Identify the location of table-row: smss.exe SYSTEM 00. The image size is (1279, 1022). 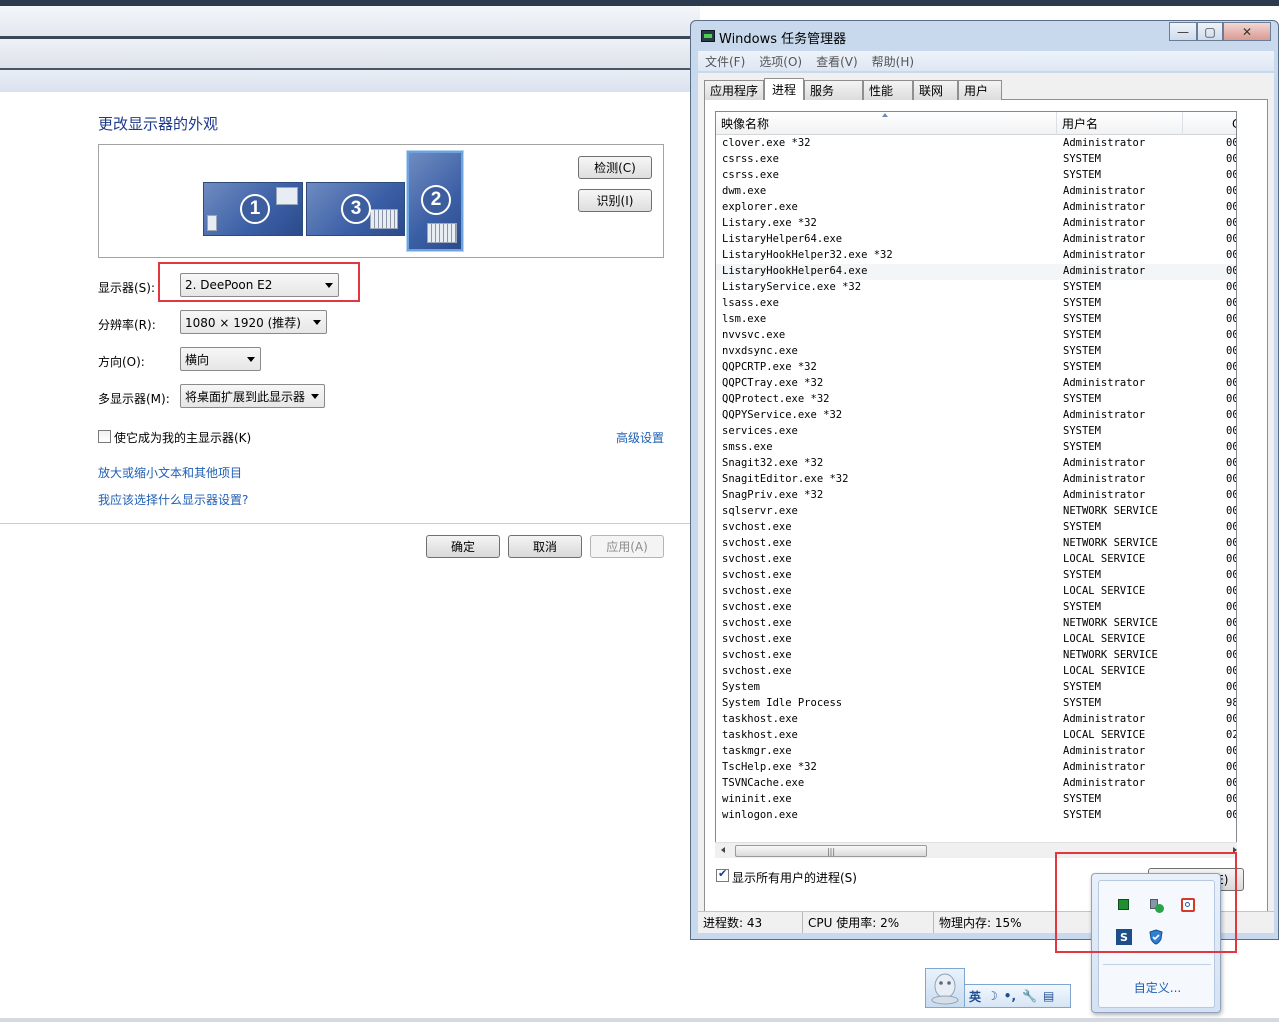
(976, 448).